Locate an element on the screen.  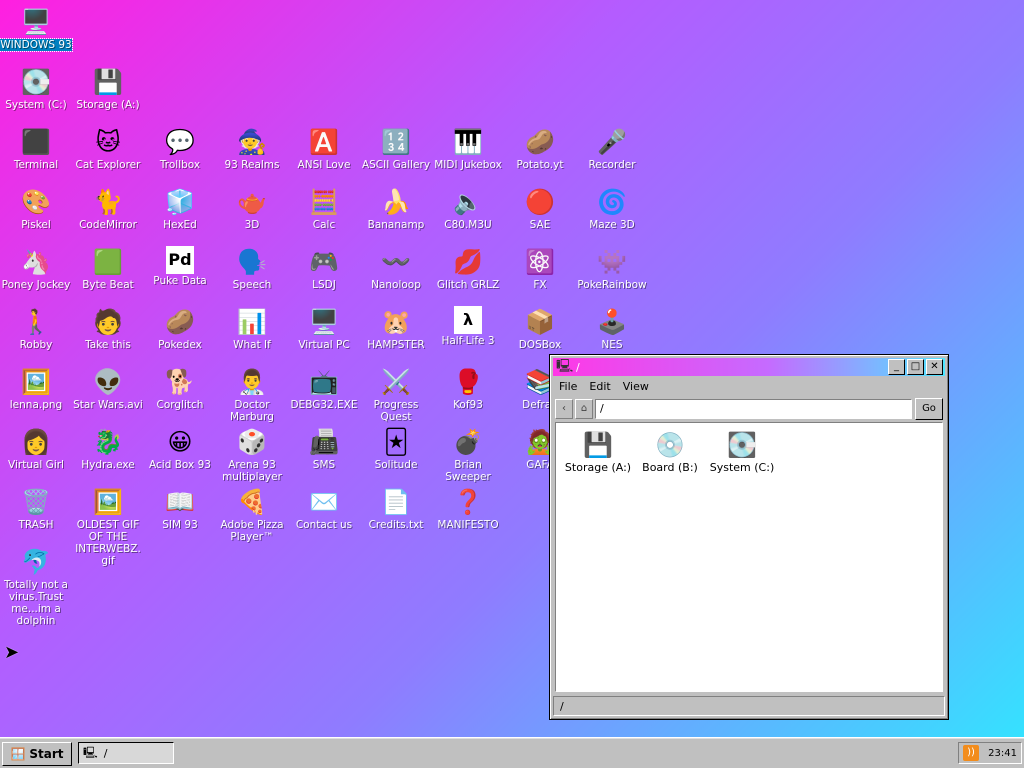
desktop-icon: 🐱 Cat Explorer is located at coordinates (108, 148).